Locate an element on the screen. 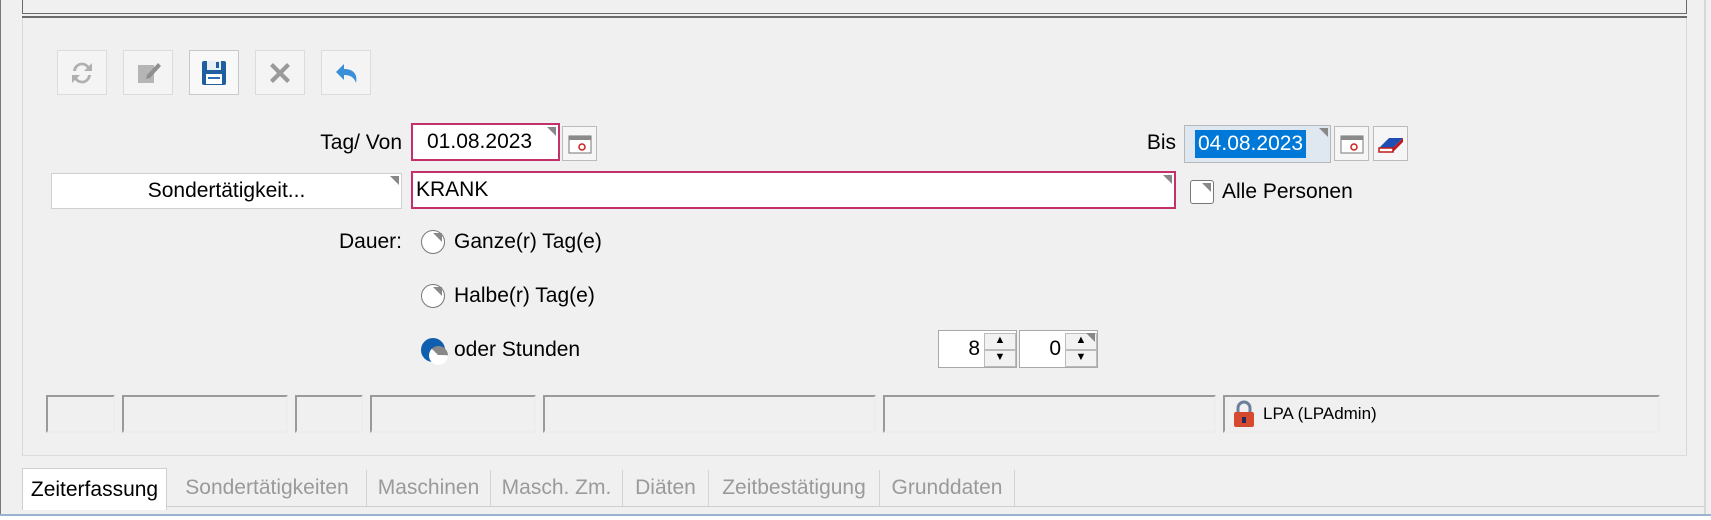 The height and width of the screenshot is (520, 1711). alle-personen-label: Alle Personen is located at coordinates (1287, 191).